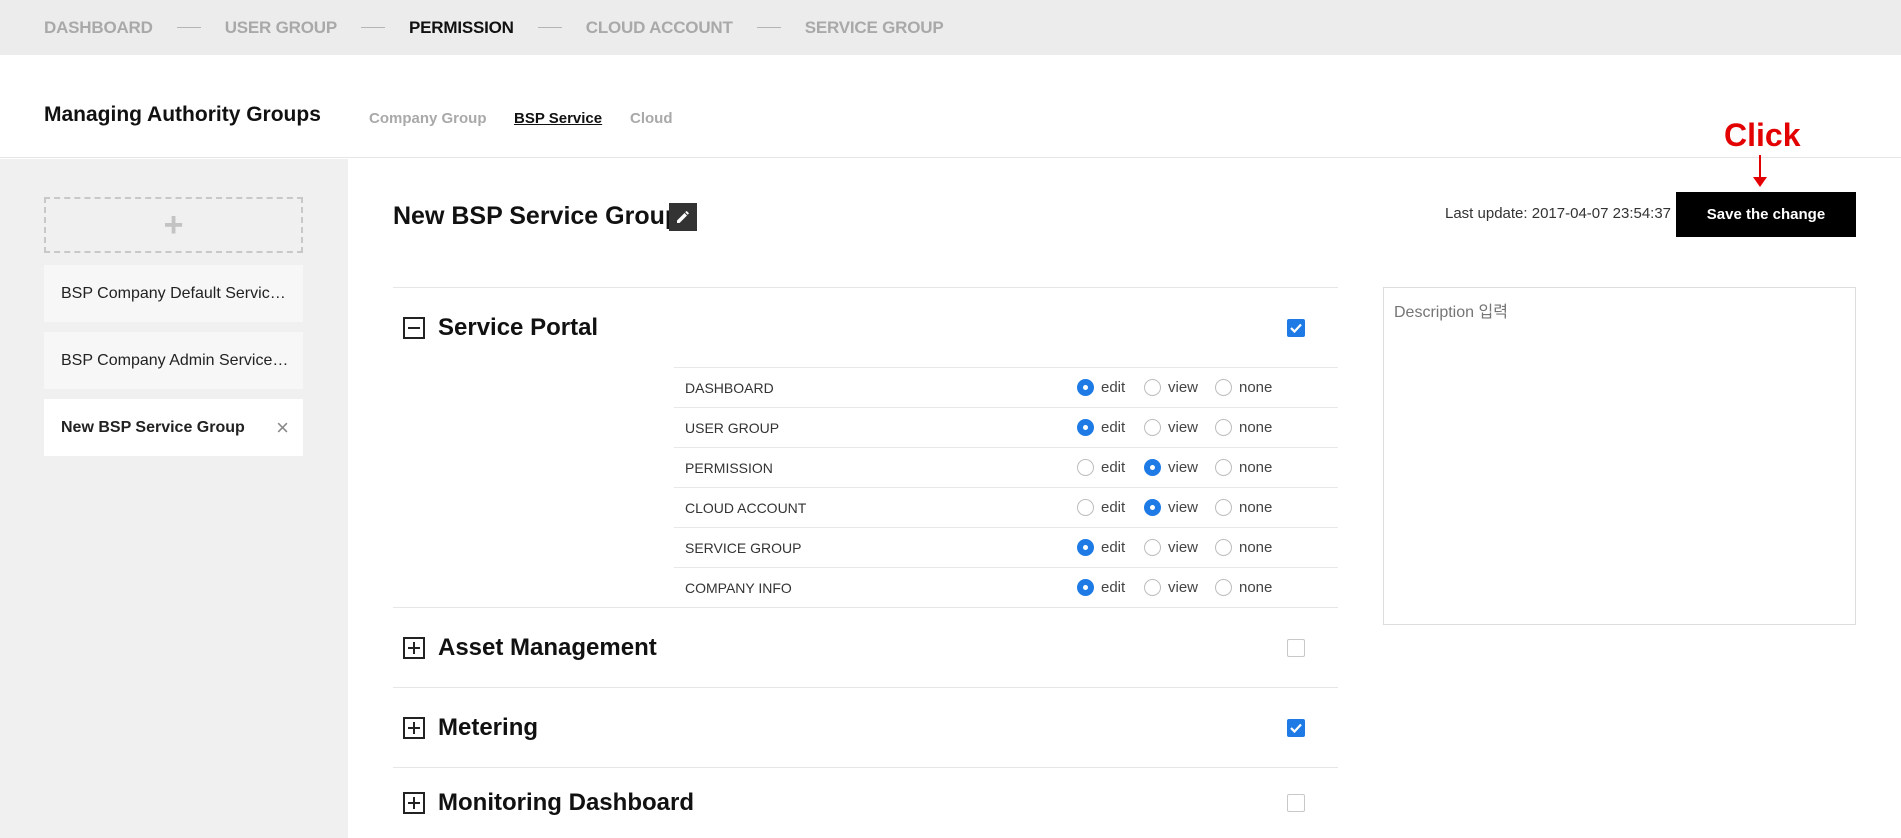 The width and height of the screenshot is (1901, 838). I want to click on sidebar-item-default-service-group: BSP Company Default Service Group, so click(173, 293).